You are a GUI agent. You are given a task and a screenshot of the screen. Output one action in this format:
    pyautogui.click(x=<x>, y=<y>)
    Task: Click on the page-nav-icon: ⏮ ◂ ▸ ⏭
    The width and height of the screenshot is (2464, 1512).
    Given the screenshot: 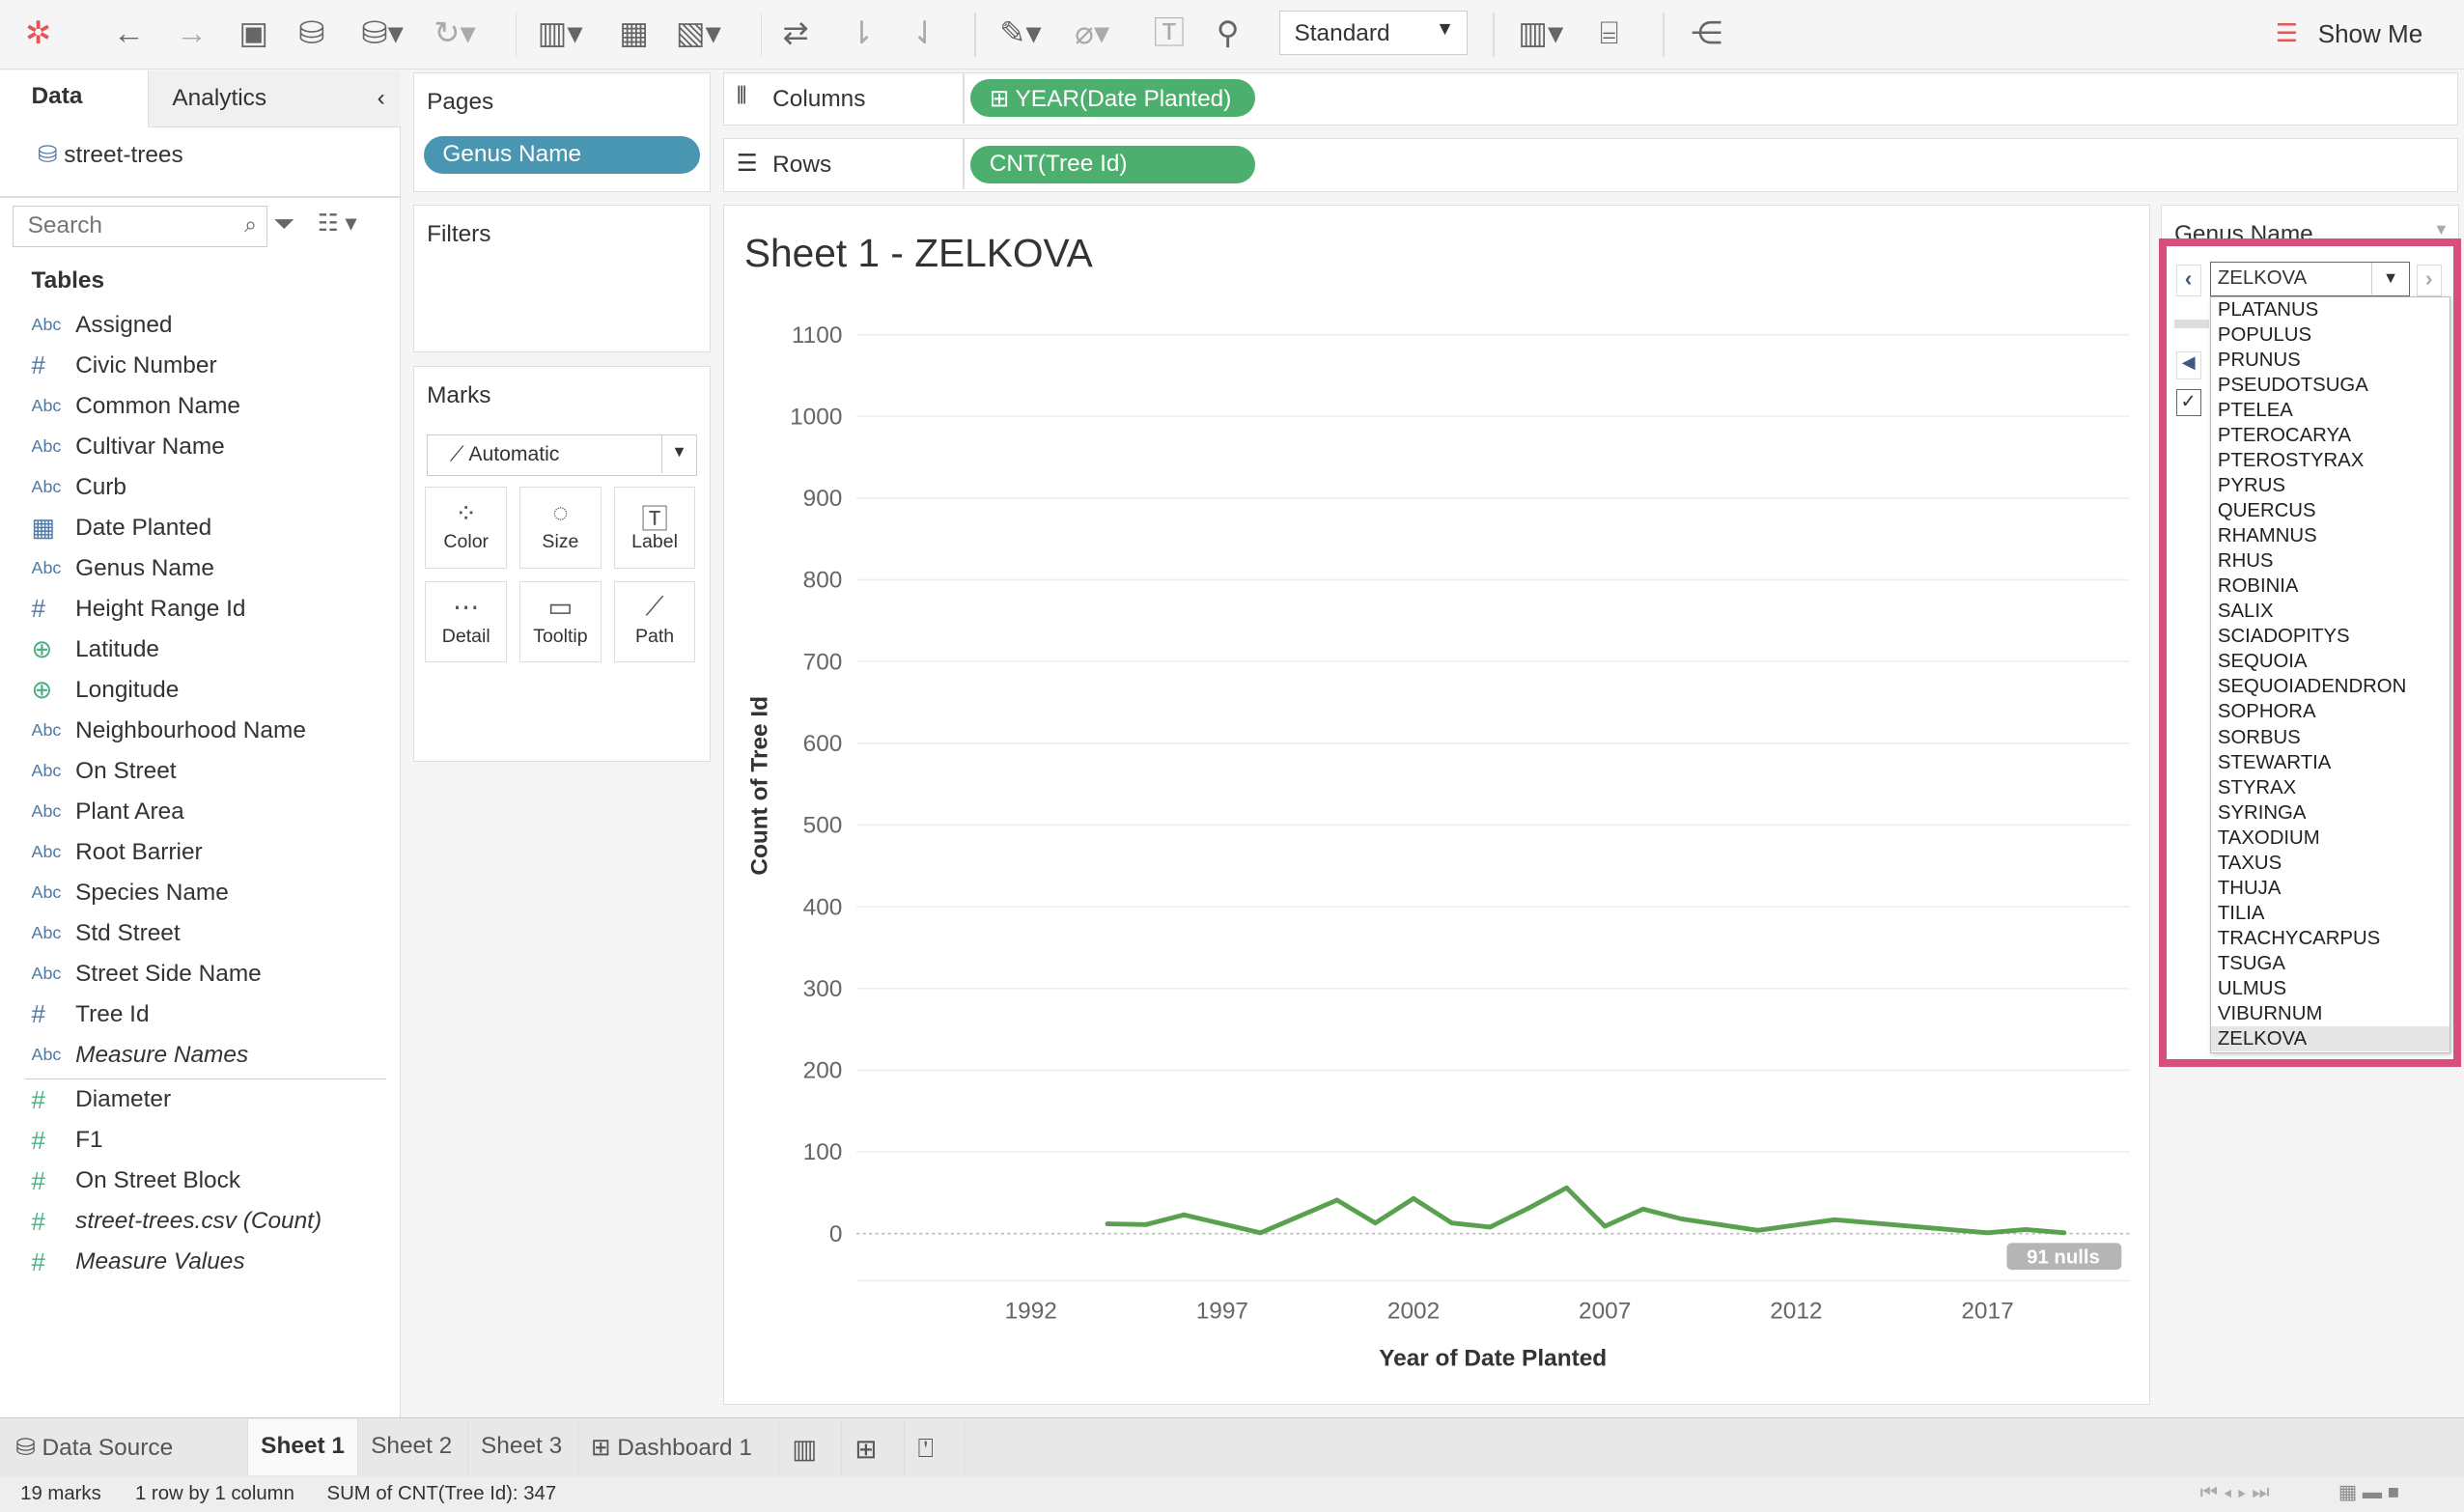 What is the action you would take?
    pyautogui.click(x=2235, y=1493)
    